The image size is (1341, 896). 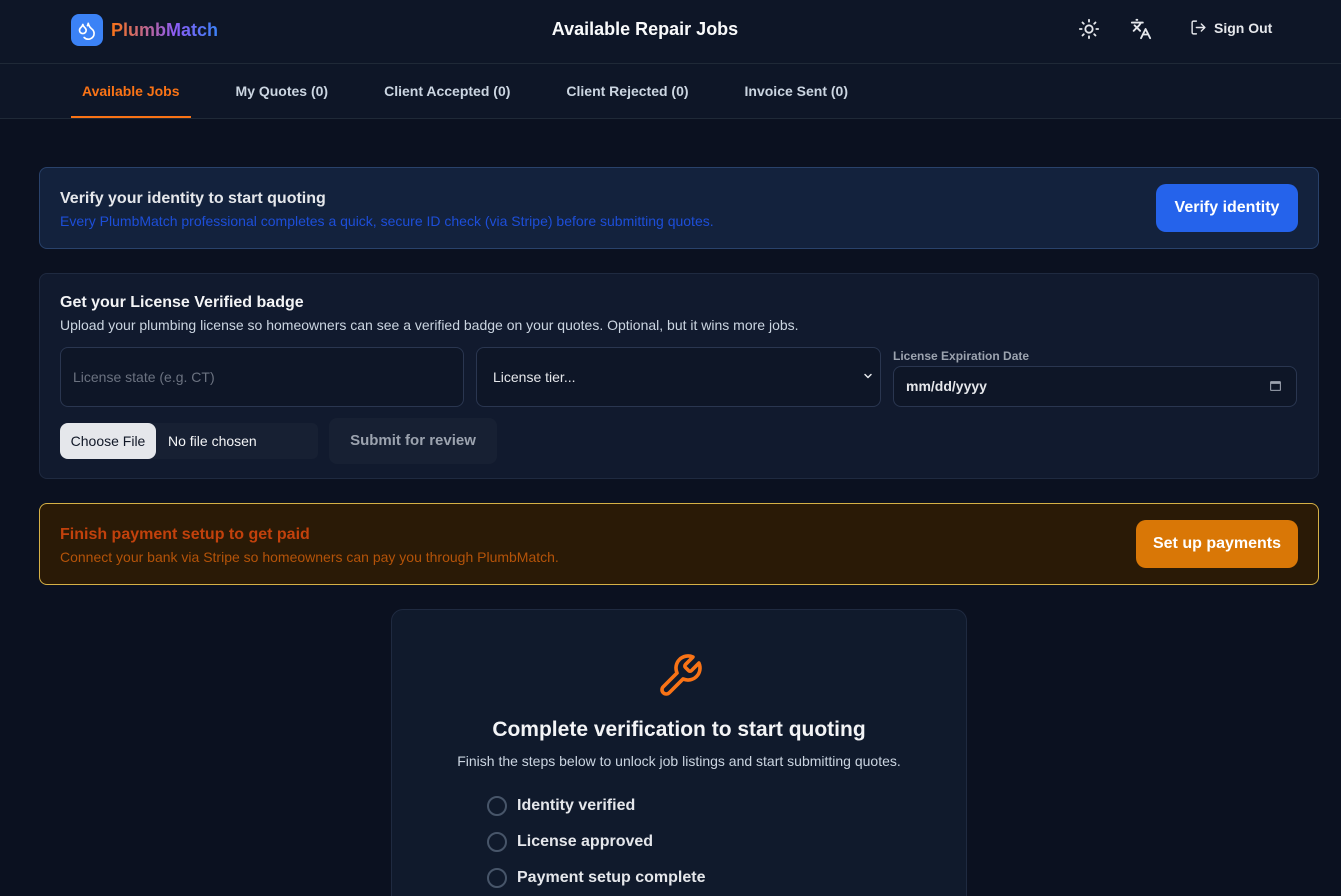 What do you see at coordinates (212, 441) in the screenshot?
I see `no-file-text: No file chosen` at bounding box center [212, 441].